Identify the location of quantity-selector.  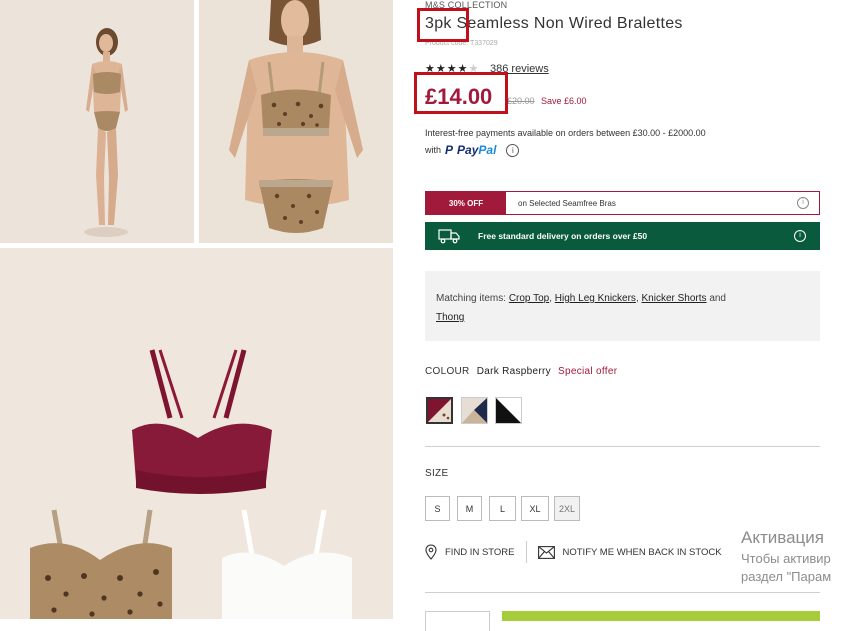
(457, 621).